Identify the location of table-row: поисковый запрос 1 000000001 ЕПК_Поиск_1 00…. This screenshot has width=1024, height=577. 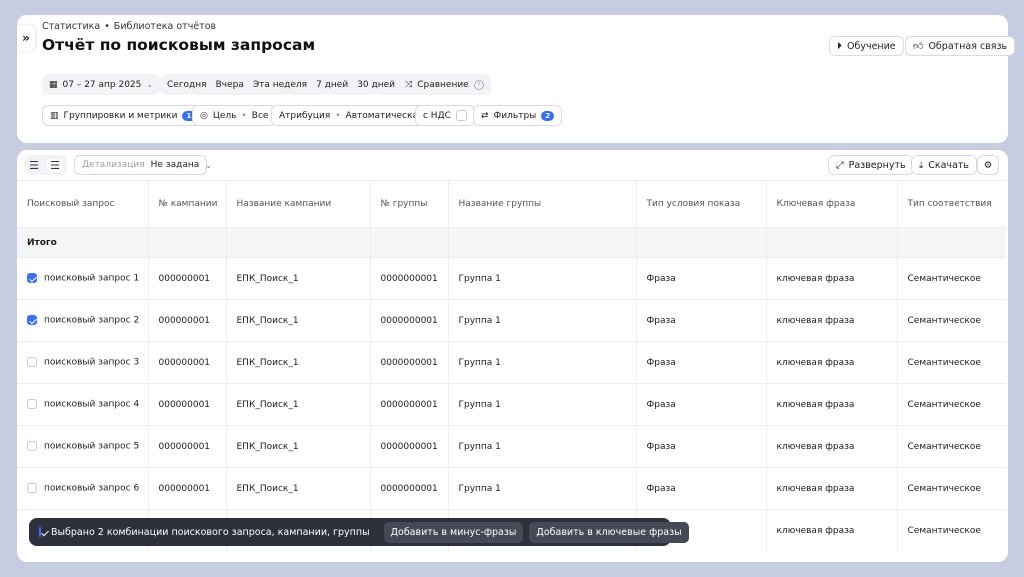
(511, 278).